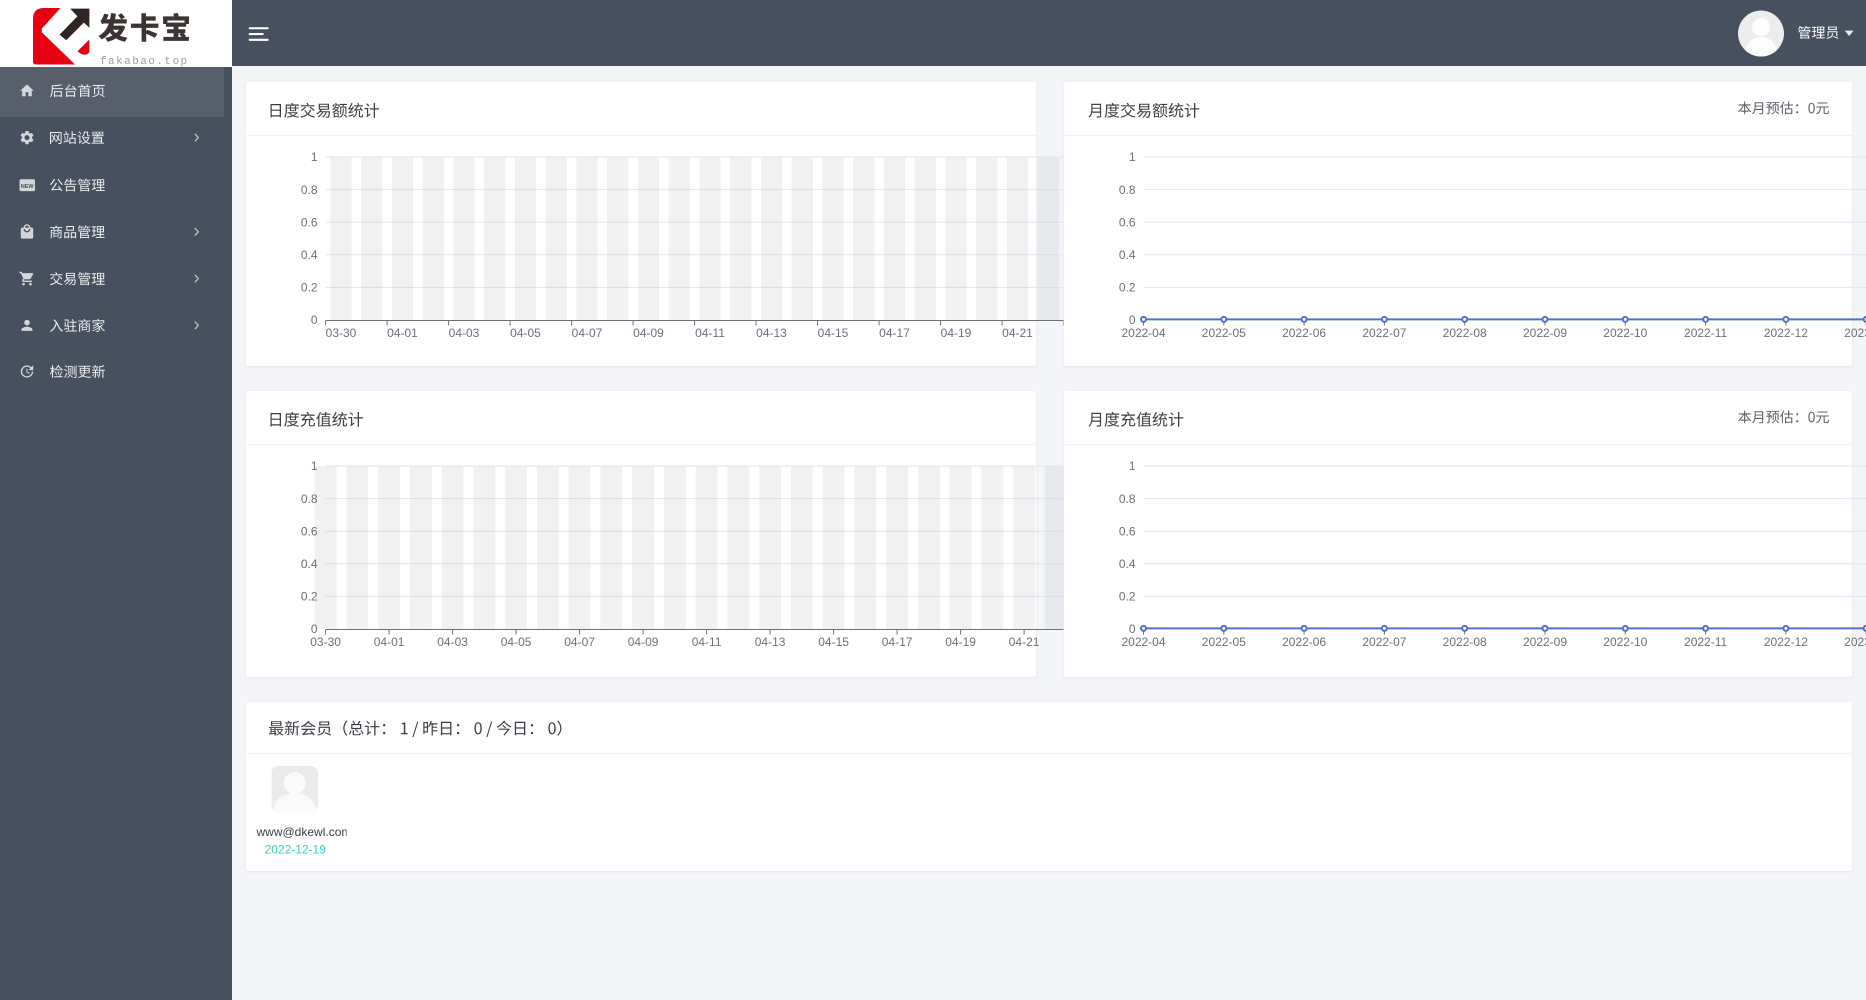 This screenshot has height=1000, width=1866. Describe the element at coordinates (1079, 333) in the screenshot. I see `svg-text: 04-23` at that location.